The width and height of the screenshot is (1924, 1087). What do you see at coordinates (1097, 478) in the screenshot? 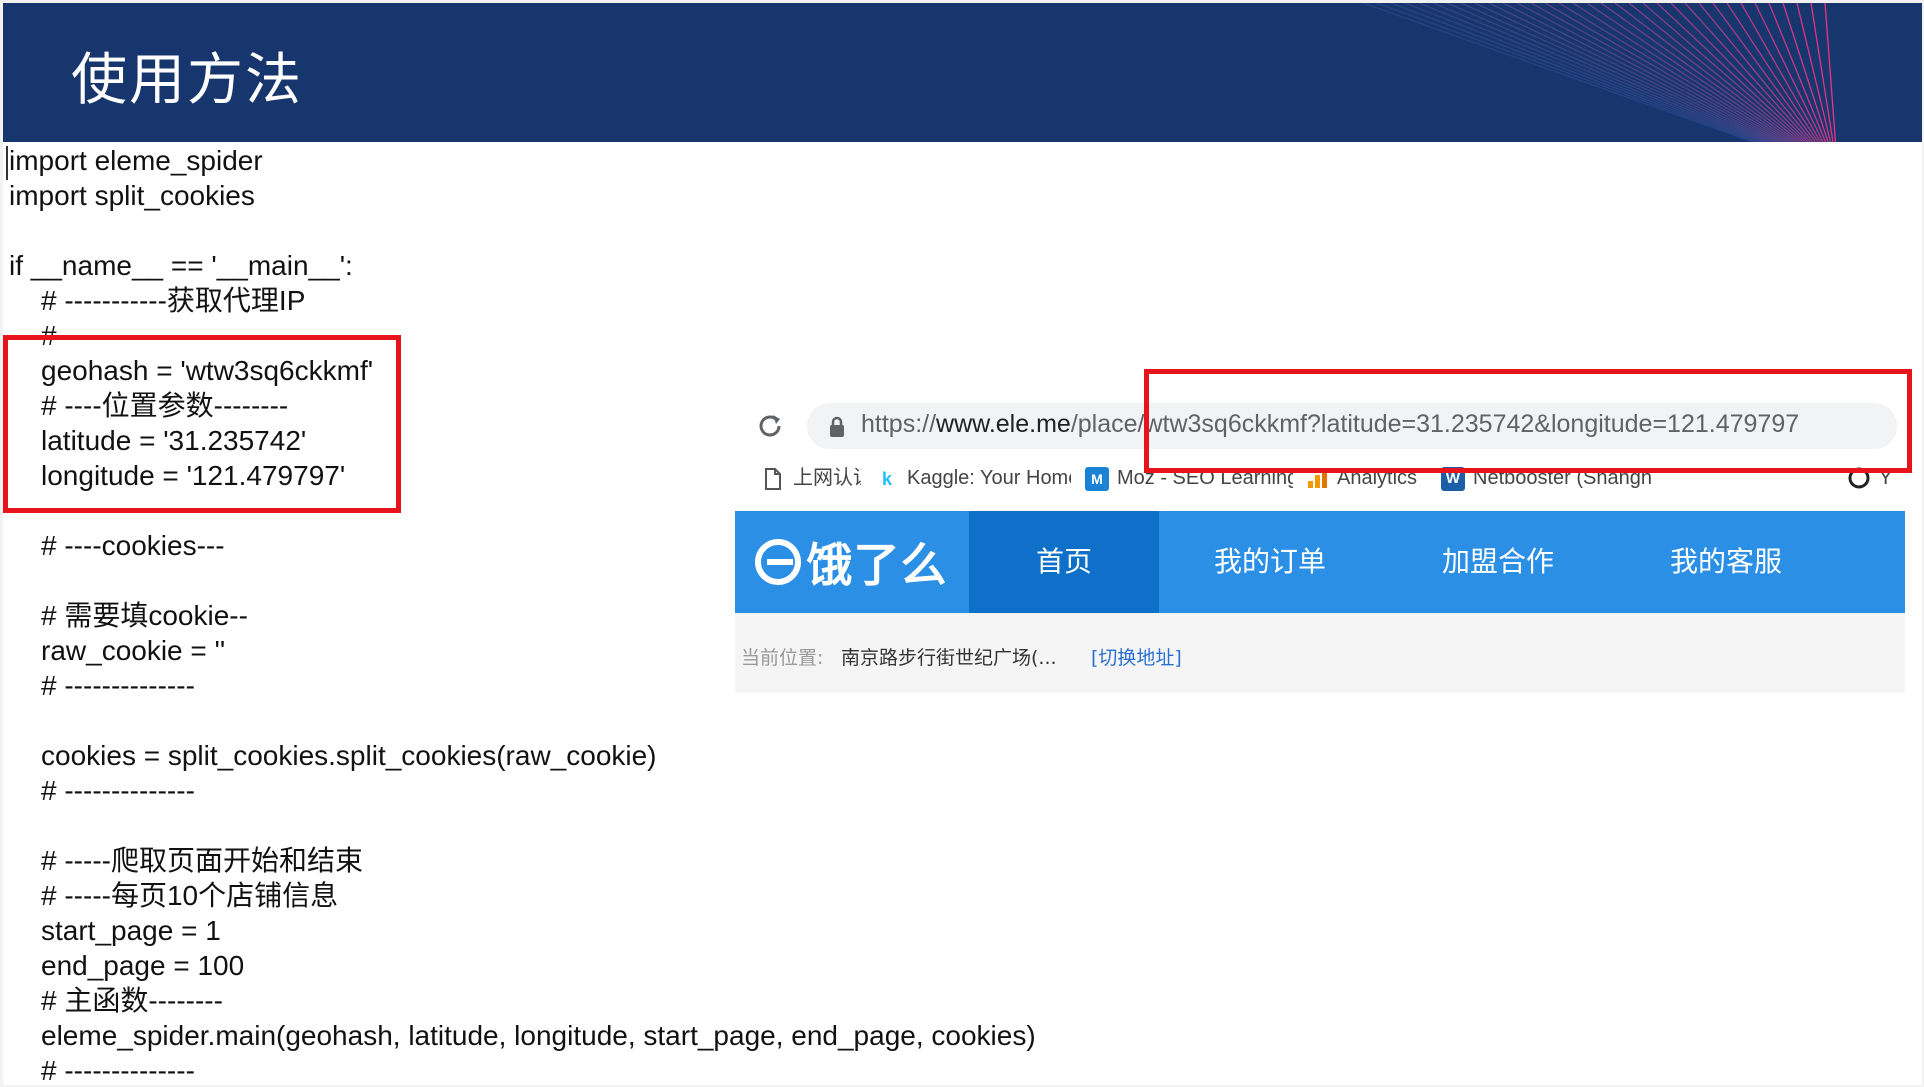
I see `moz-icon: M` at bounding box center [1097, 478].